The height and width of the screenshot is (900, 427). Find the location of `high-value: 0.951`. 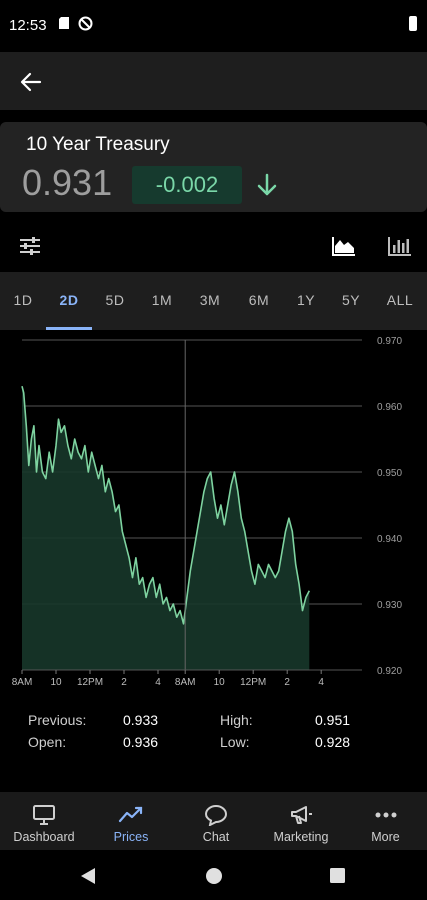

high-value: 0.951 is located at coordinates (333, 720).